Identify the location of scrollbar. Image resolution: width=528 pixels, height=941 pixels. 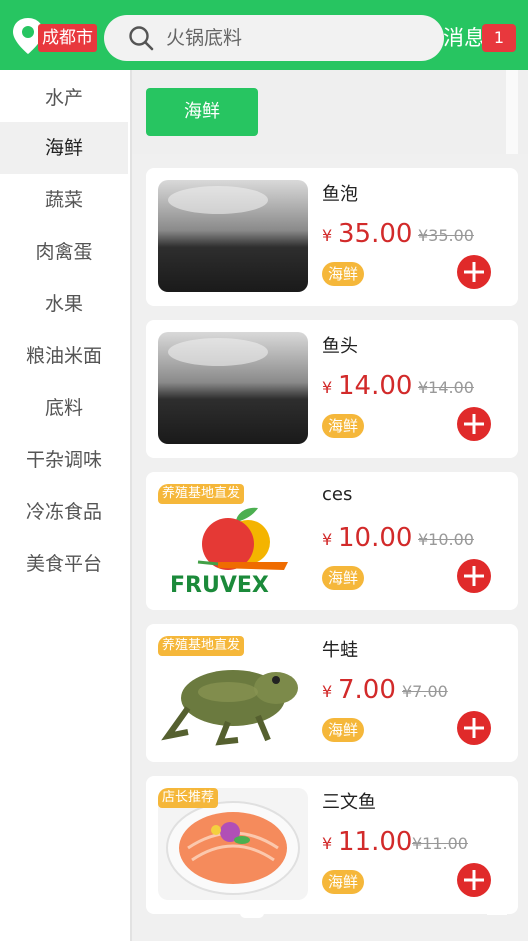
(512, 112).